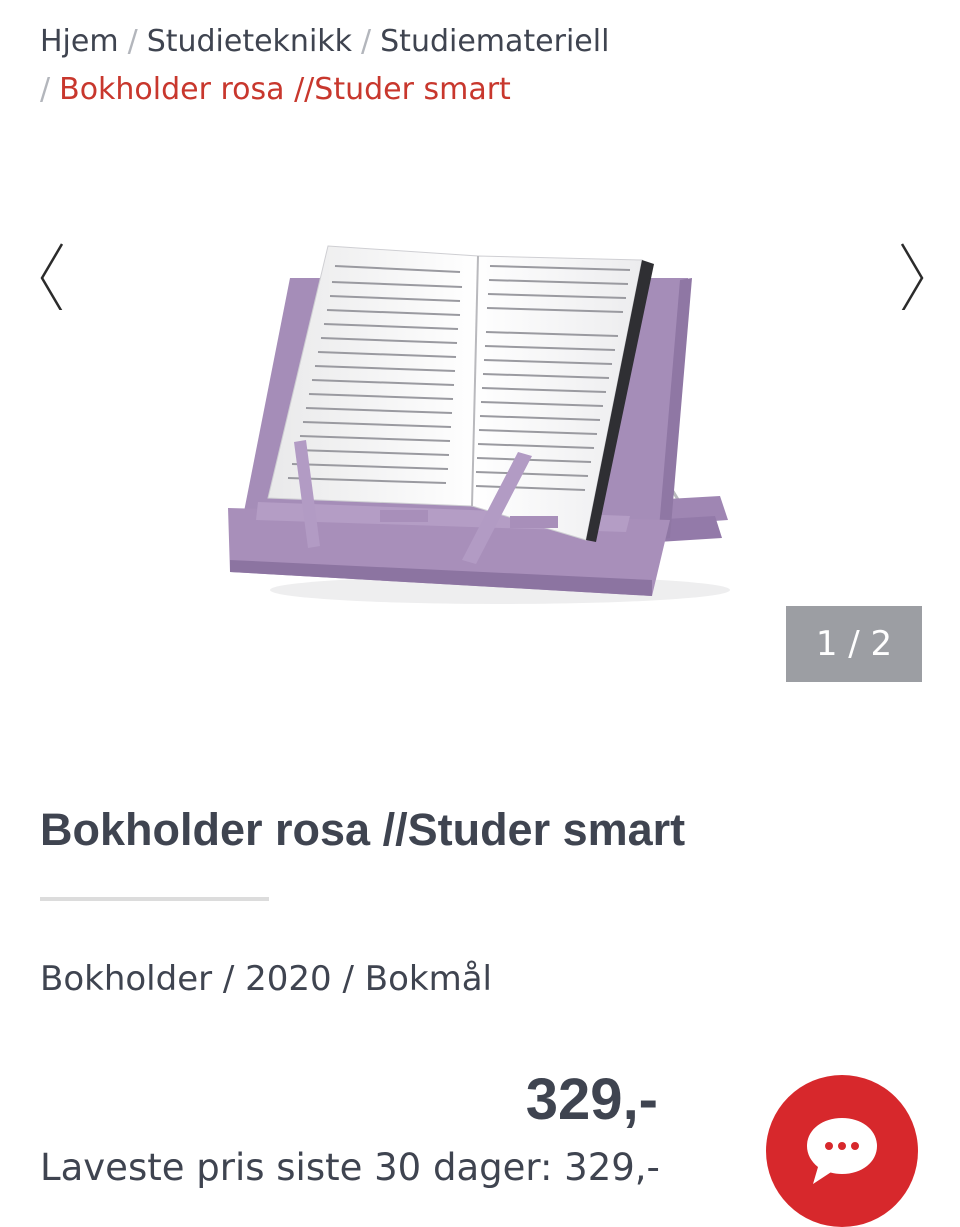 Image resolution: width=960 pixels, height=1227 pixels. I want to click on chevron-right-icon, so click(912, 278).